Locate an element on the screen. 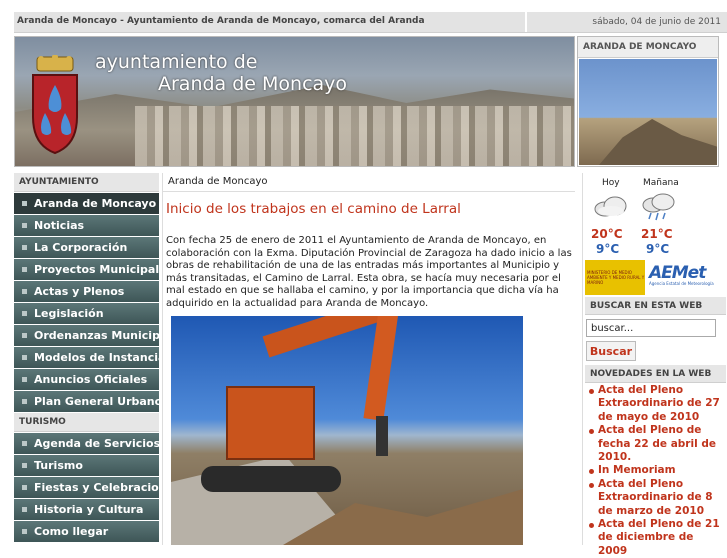 The image size is (727, 558). nav-item-modelos: Modelos de Instancias is located at coordinates (86, 357).